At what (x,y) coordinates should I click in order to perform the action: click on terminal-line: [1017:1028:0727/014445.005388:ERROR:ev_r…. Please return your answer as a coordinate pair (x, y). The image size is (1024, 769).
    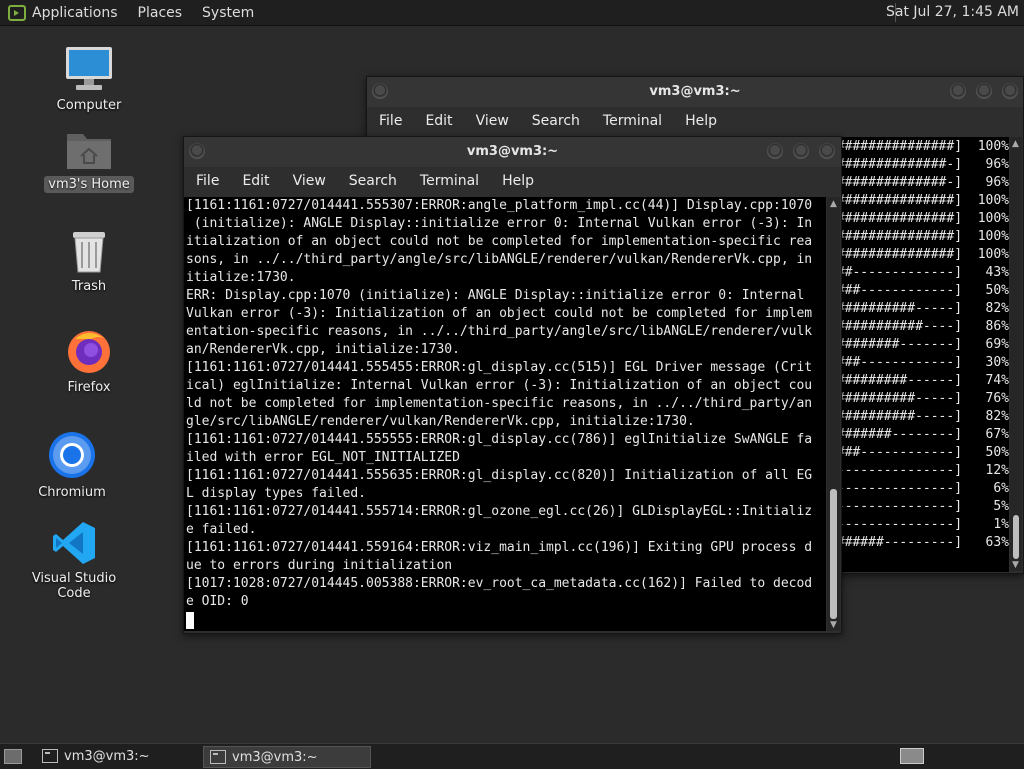
    Looking at the image, I should click on (499, 583).